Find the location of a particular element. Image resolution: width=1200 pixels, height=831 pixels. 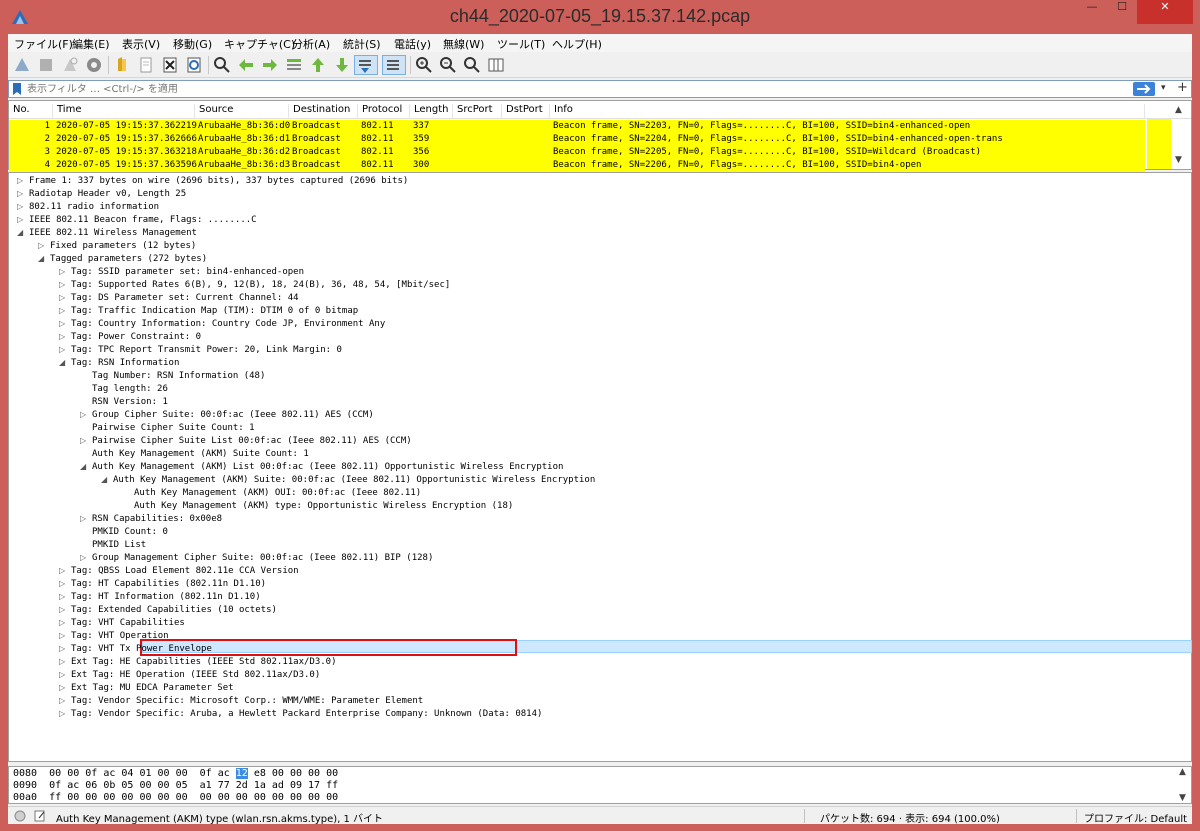

zoom-out-icon is located at coordinates (448, 65).